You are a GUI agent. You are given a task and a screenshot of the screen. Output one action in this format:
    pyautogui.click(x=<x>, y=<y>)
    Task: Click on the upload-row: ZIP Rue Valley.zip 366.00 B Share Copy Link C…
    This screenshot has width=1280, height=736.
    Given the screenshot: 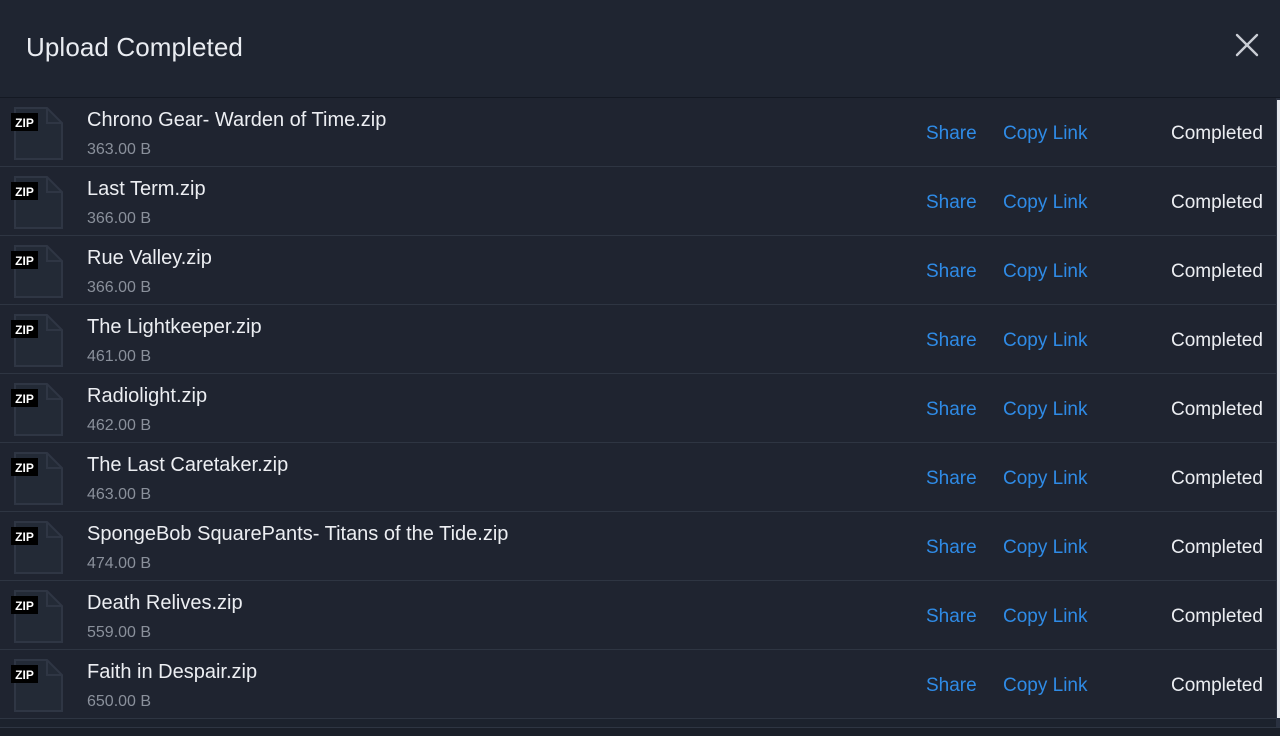 What is the action you would take?
    pyautogui.click(x=638, y=270)
    